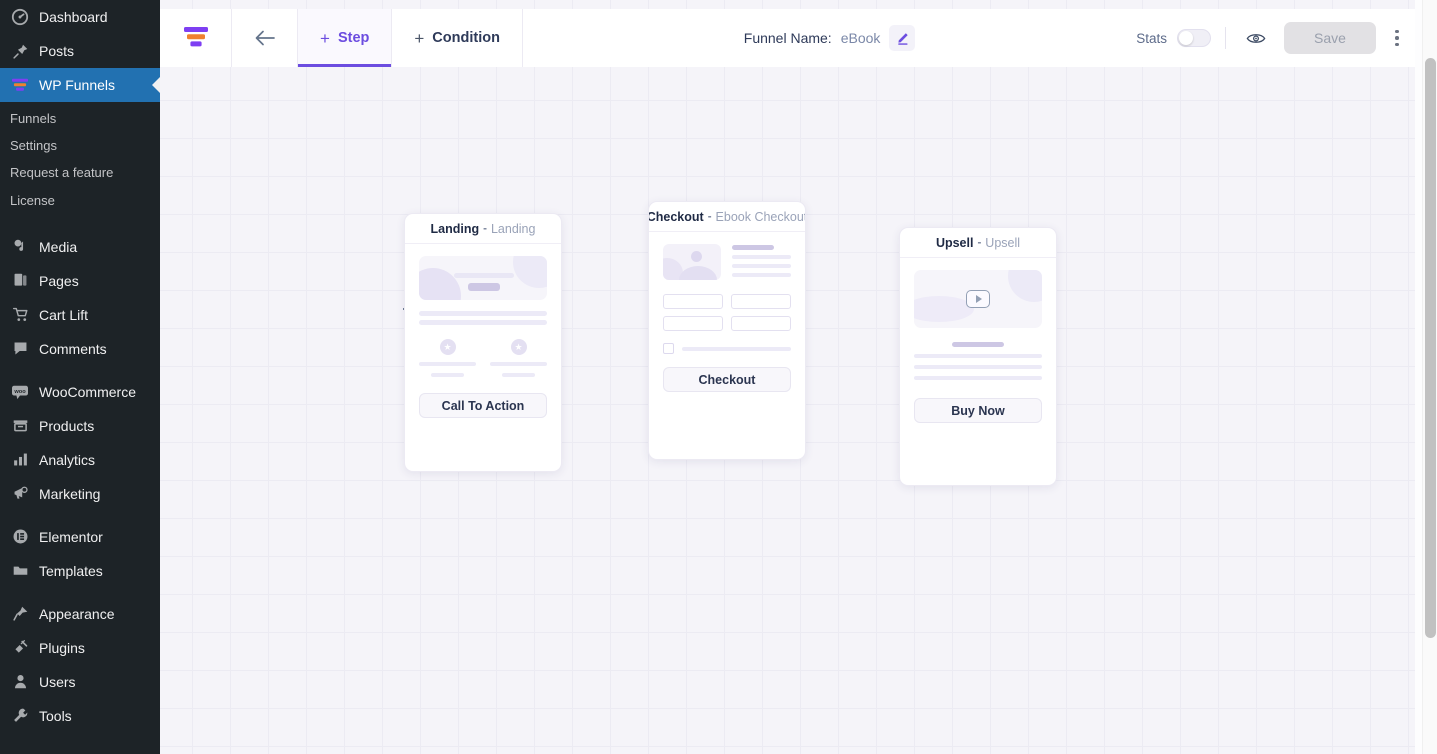  Describe the element at coordinates (20, 315) in the screenshot. I see `cart-icon` at that location.